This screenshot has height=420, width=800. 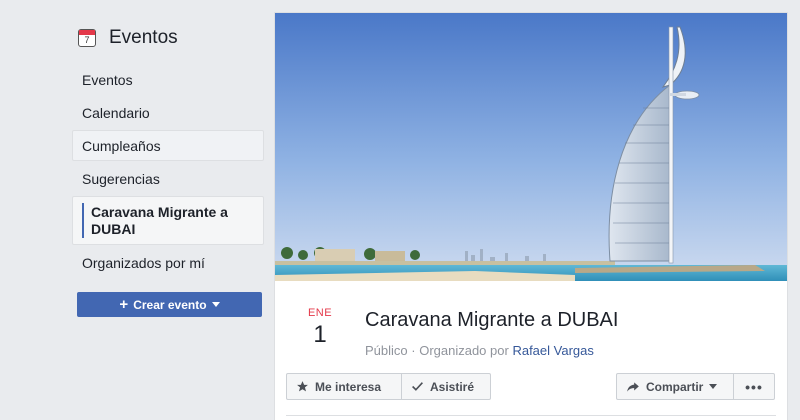 I want to click on sidebar-item-cumpleanos: Cumpleaños, so click(x=168, y=145).